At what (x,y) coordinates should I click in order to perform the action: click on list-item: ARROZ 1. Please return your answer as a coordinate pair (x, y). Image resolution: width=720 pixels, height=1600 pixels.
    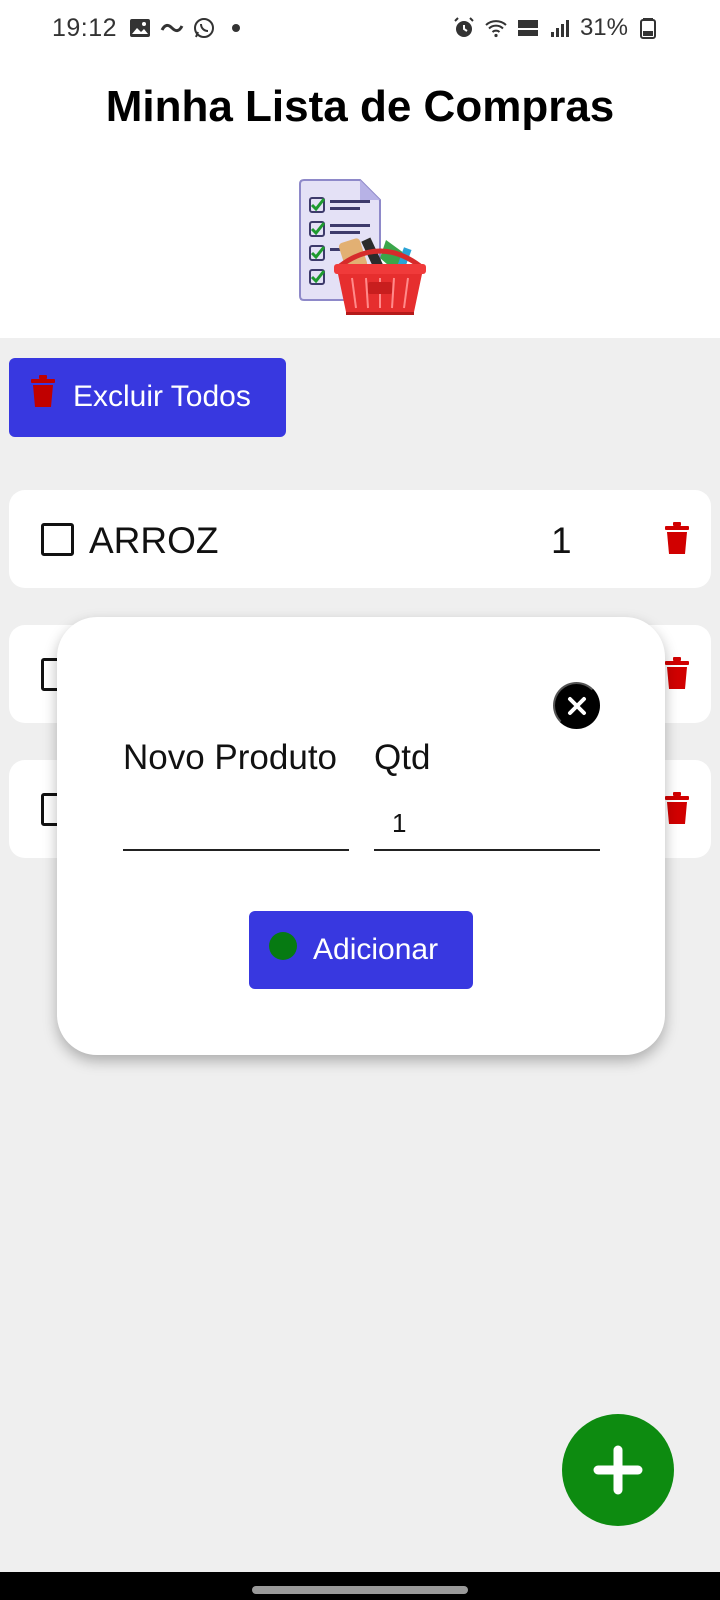
    Looking at the image, I should click on (360, 539).